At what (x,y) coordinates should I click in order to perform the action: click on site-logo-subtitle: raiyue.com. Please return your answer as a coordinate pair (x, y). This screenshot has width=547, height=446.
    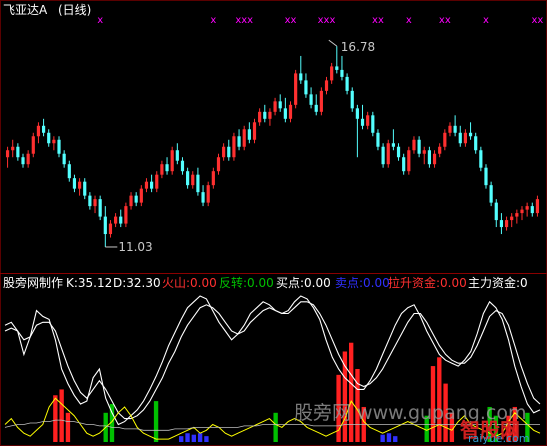
    Looking at the image, I should click on (499, 438).